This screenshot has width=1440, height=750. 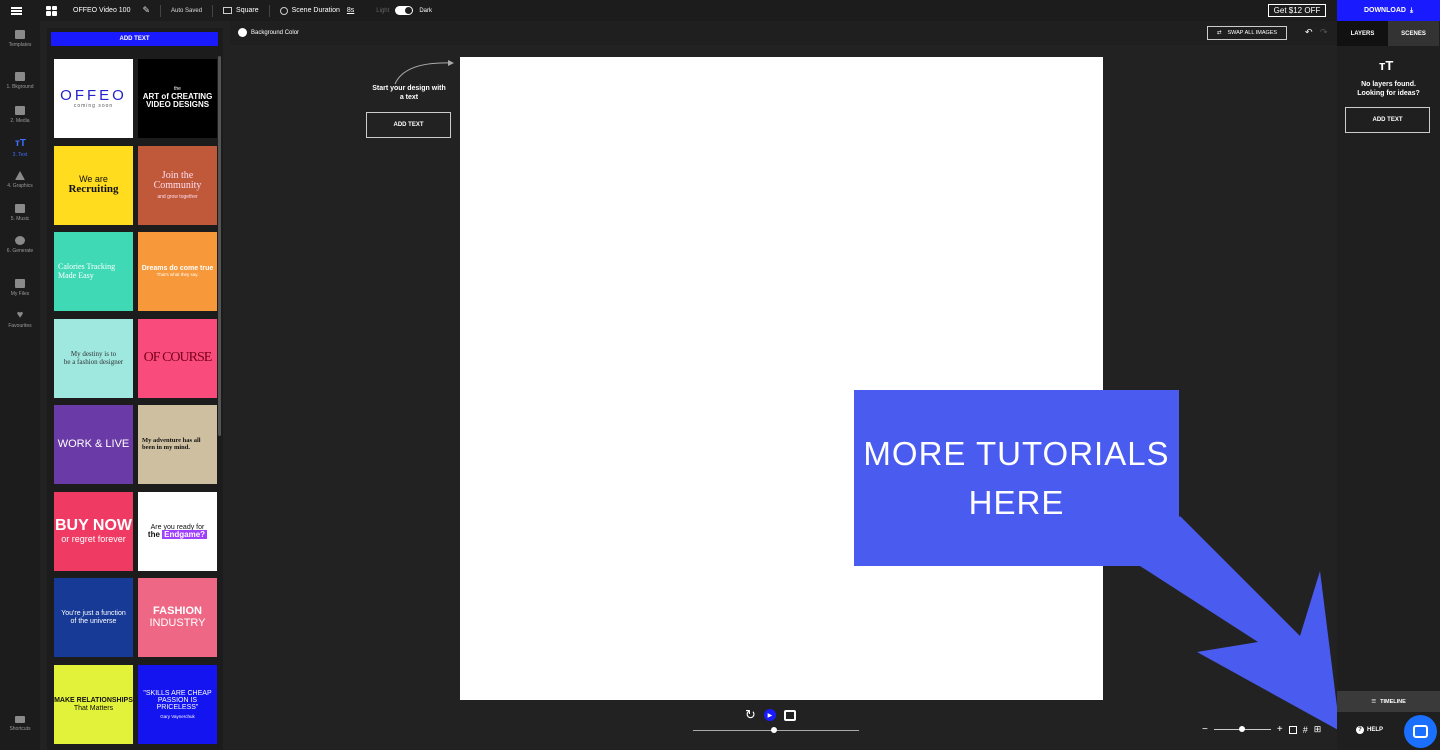 What do you see at coordinates (1388, 89) in the screenshot?
I see `no-layers-message: No layers found. Looking for ideas?` at bounding box center [1388, 89].